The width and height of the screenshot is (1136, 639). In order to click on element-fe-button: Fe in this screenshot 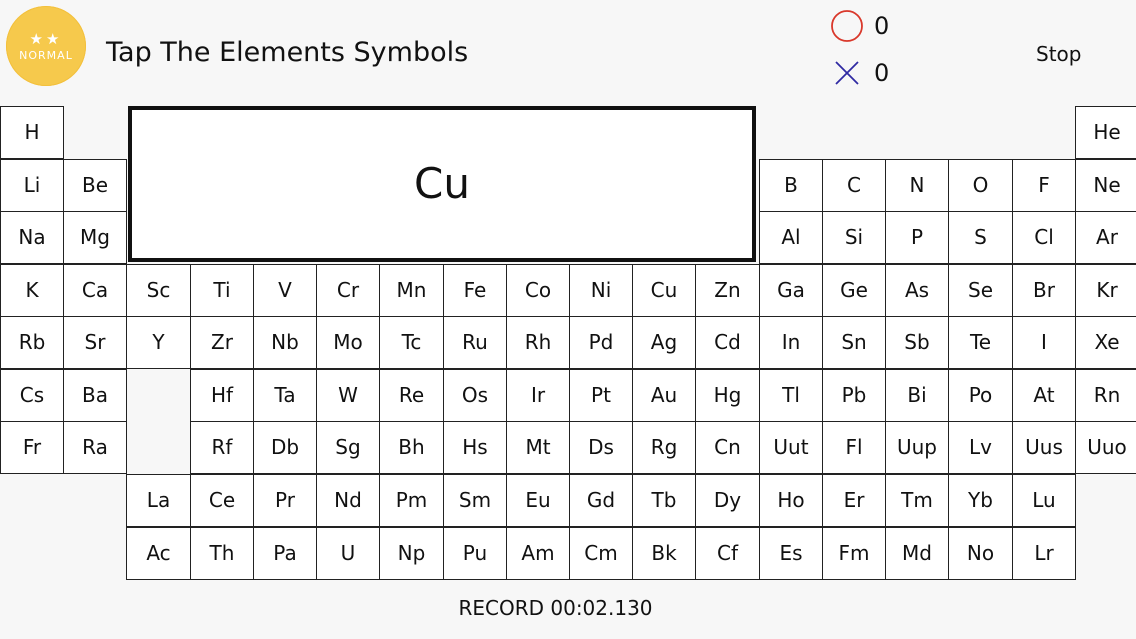, I will do `click(475, 290)`.